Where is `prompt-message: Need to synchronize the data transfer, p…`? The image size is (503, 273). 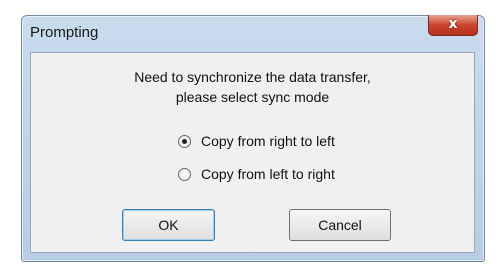
prompt-message: Need to synchronize the data transfer, p… is located at coordinates (252, 87).